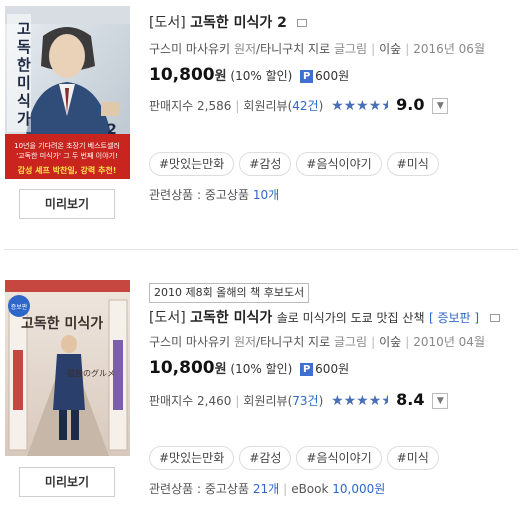  What do you see at coordinates (24, 65) in the screenshot?
I see `svg-text: 한` at bounding box center [24, 65].